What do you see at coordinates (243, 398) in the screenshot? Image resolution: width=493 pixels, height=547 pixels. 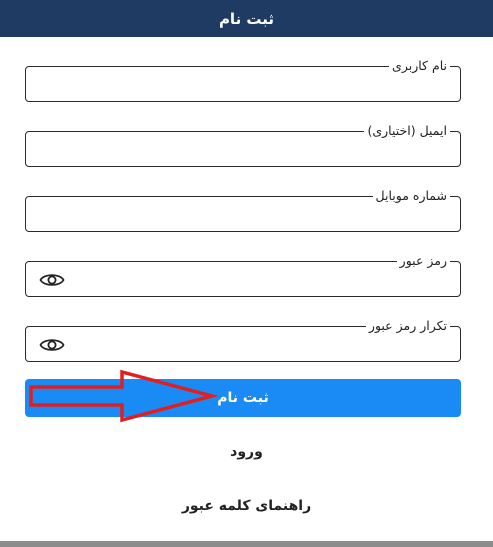 I see `register-button-label: ثبت نام` at bounding box center [243, 398].